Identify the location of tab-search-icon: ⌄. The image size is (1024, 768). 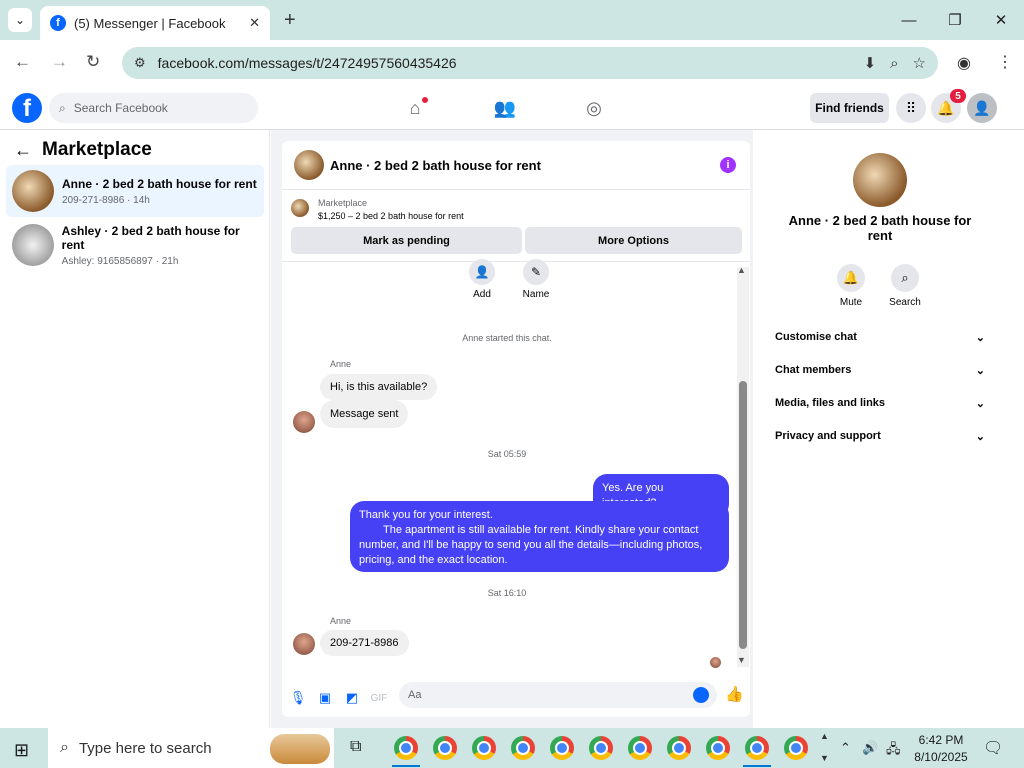
(20, 20).